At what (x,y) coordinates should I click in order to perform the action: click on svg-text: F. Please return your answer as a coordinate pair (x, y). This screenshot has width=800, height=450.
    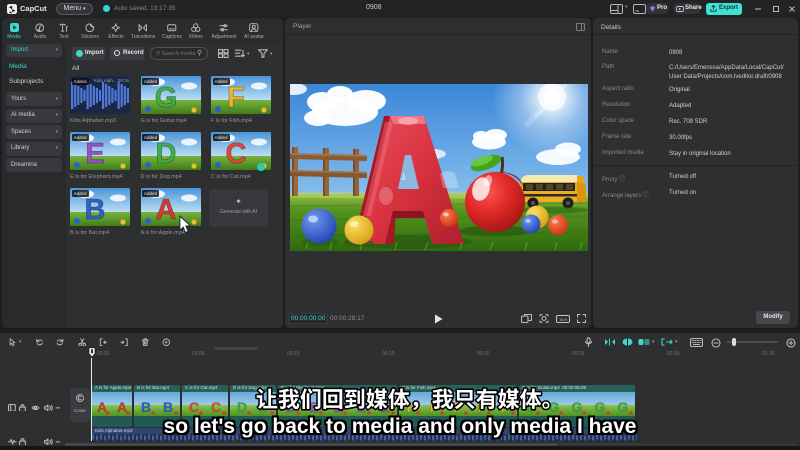
    Looking at the image, I should click on (236, 98).